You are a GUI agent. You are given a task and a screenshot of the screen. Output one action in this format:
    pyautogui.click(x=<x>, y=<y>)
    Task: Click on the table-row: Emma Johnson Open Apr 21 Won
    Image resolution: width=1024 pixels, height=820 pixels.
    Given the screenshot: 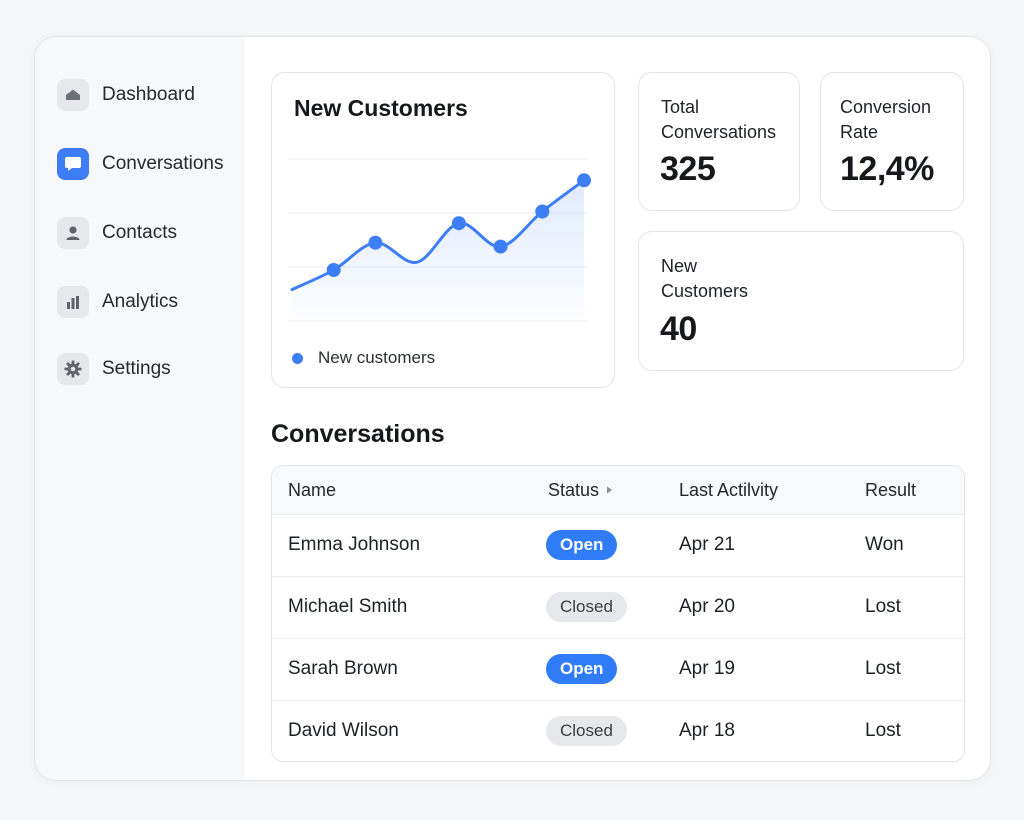 What is the action you would take?
    pyautogui.click(x=618, y=545)
    